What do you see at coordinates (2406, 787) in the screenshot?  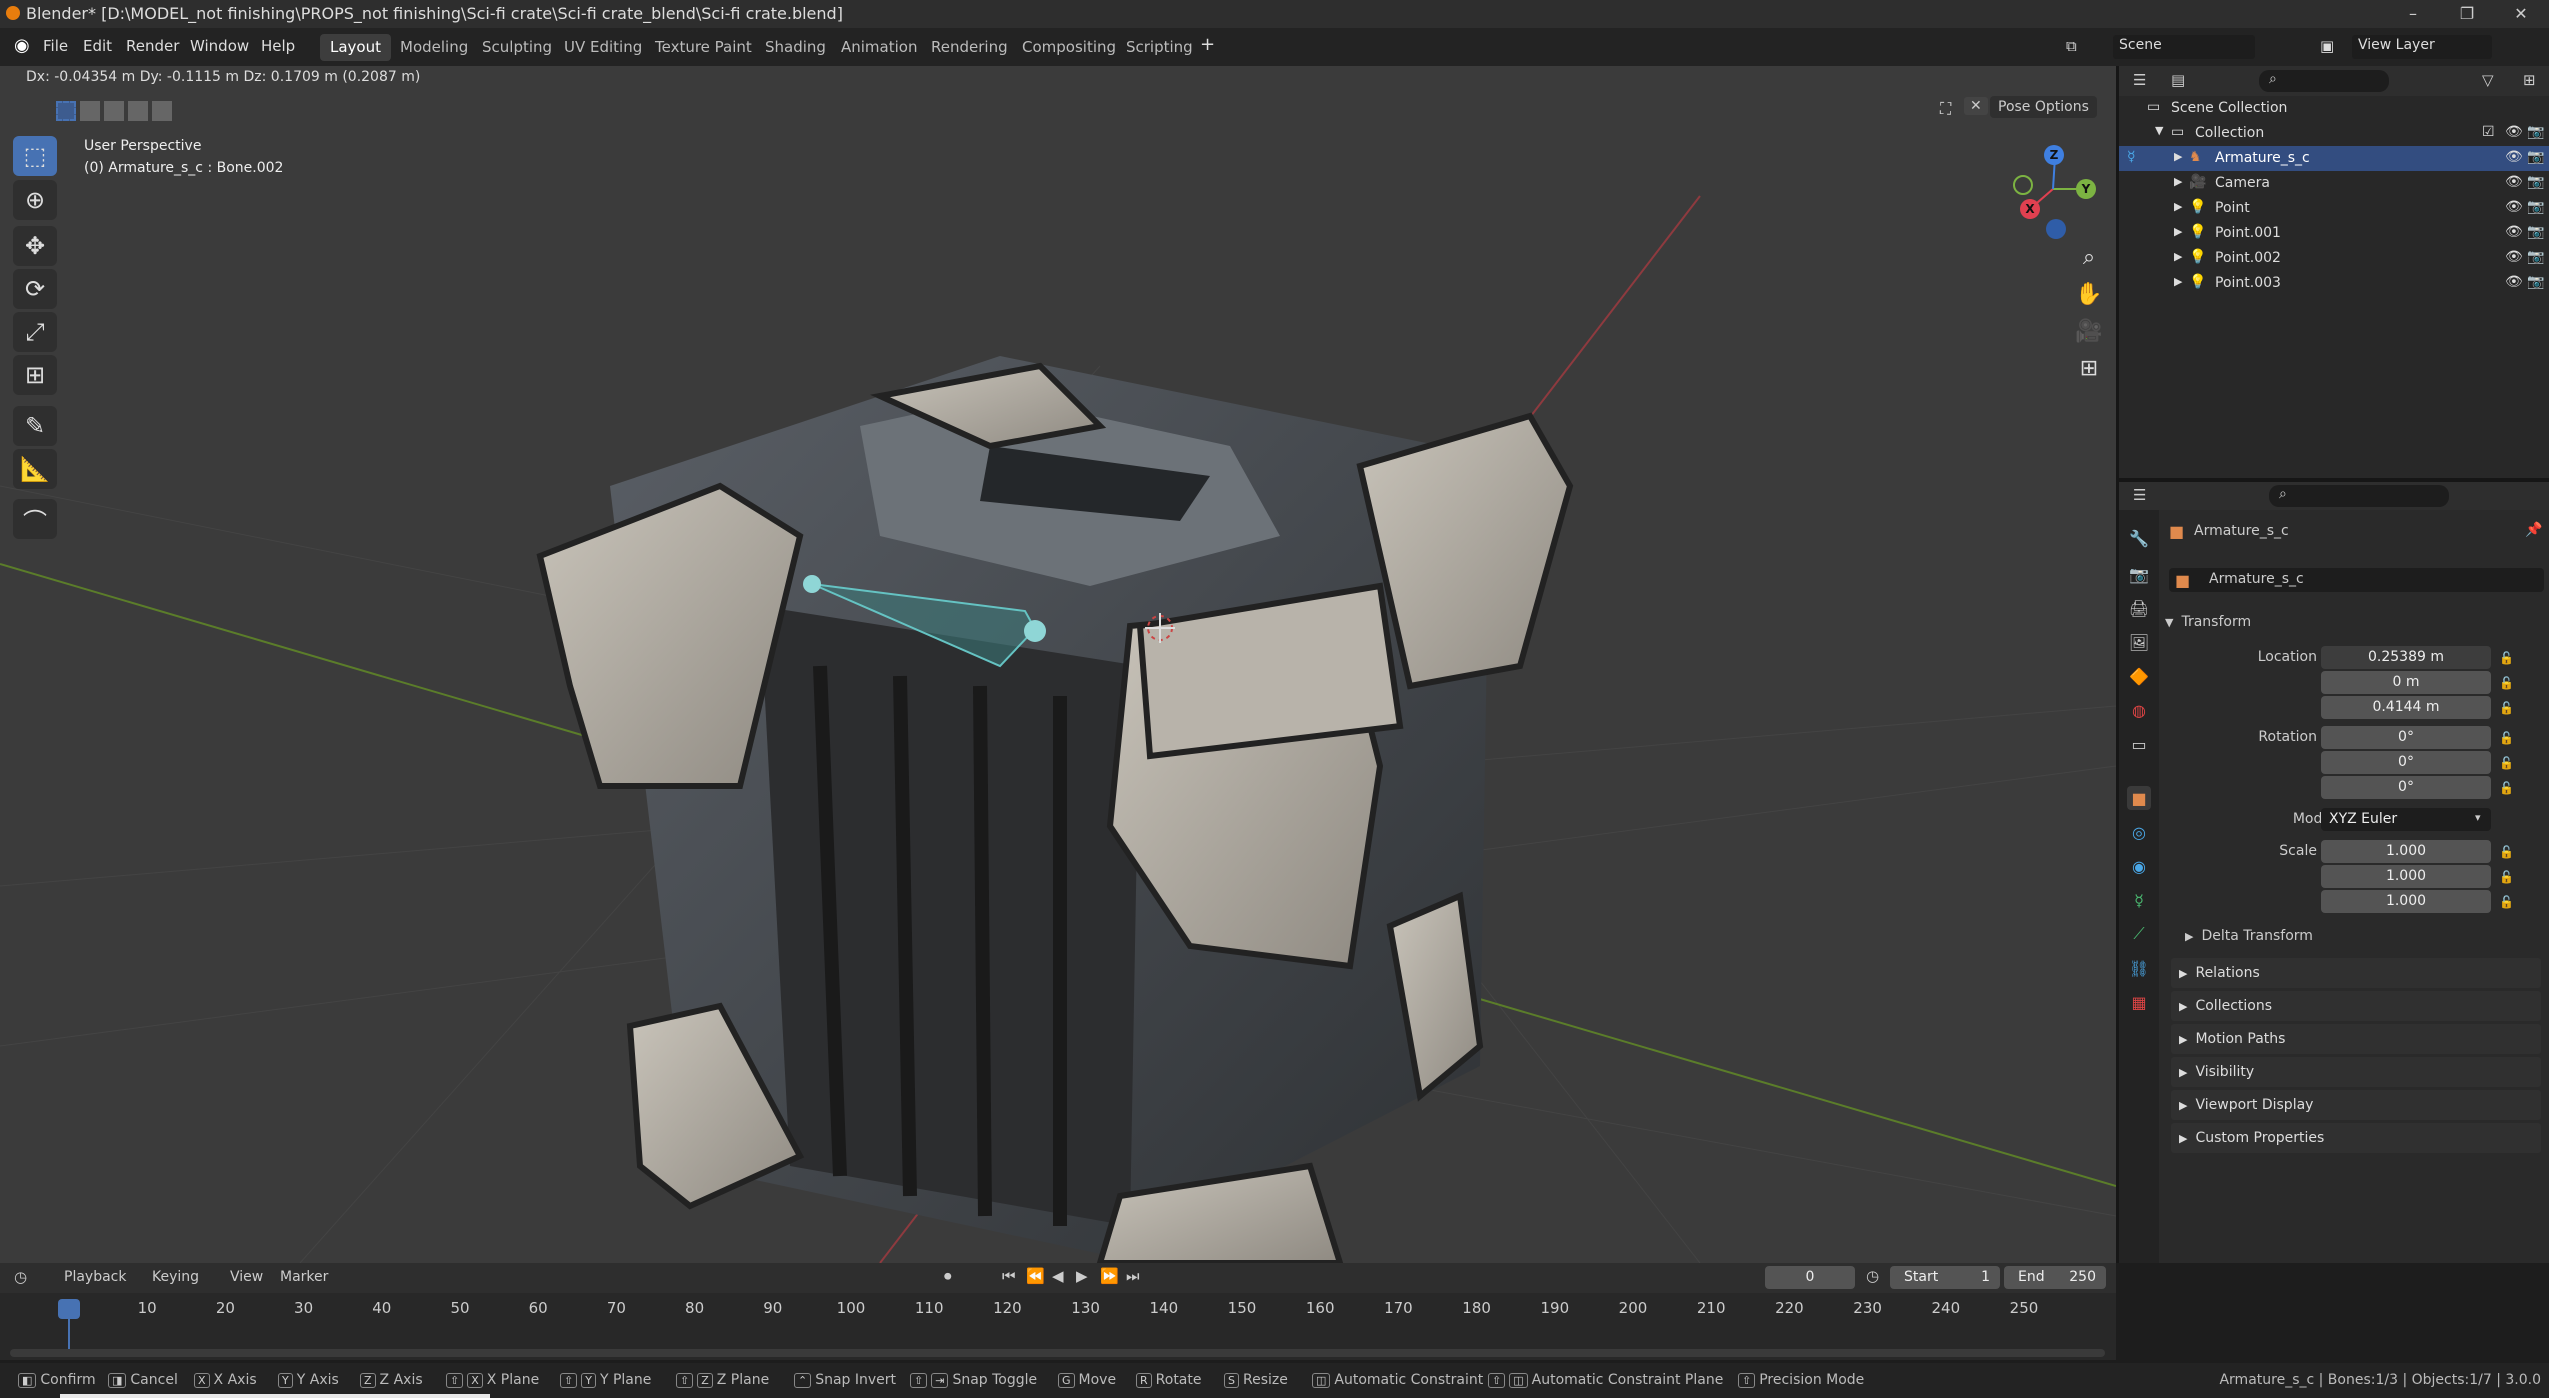 I see `rotation-z-field: 0°` at bounding box center [2406, 787].